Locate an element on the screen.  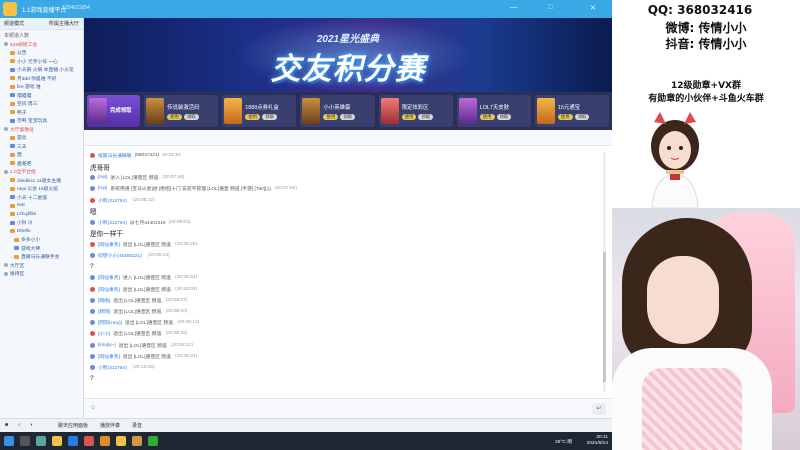
weather-tray: 25°C 雨 is located at coordinates (563, 441).